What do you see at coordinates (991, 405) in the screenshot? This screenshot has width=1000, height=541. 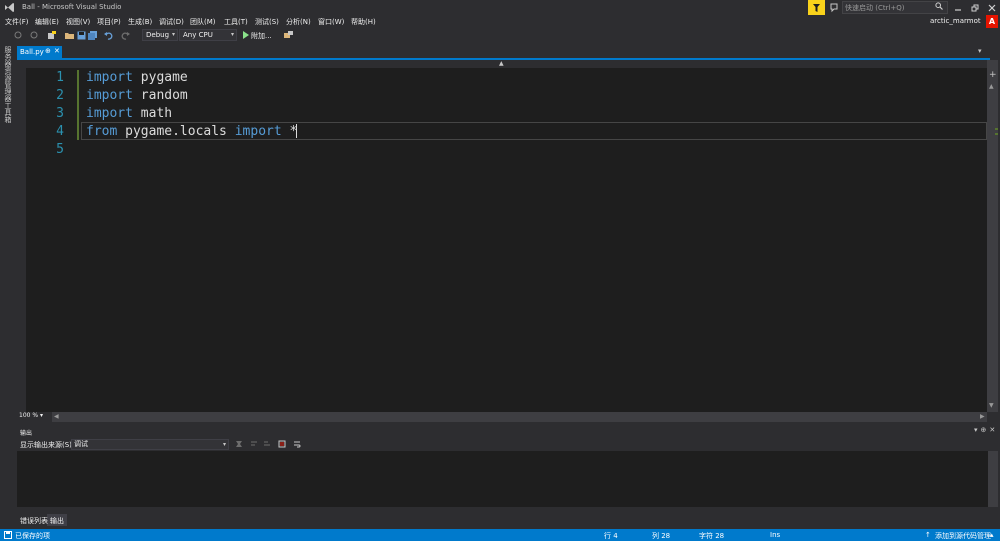 I see `scroll-down-icon: ▼` at bounding box center [991, 405].